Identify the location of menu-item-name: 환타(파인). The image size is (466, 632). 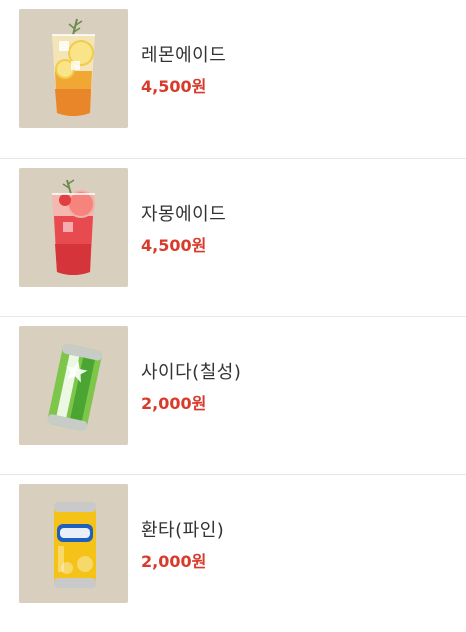
(183, 530).